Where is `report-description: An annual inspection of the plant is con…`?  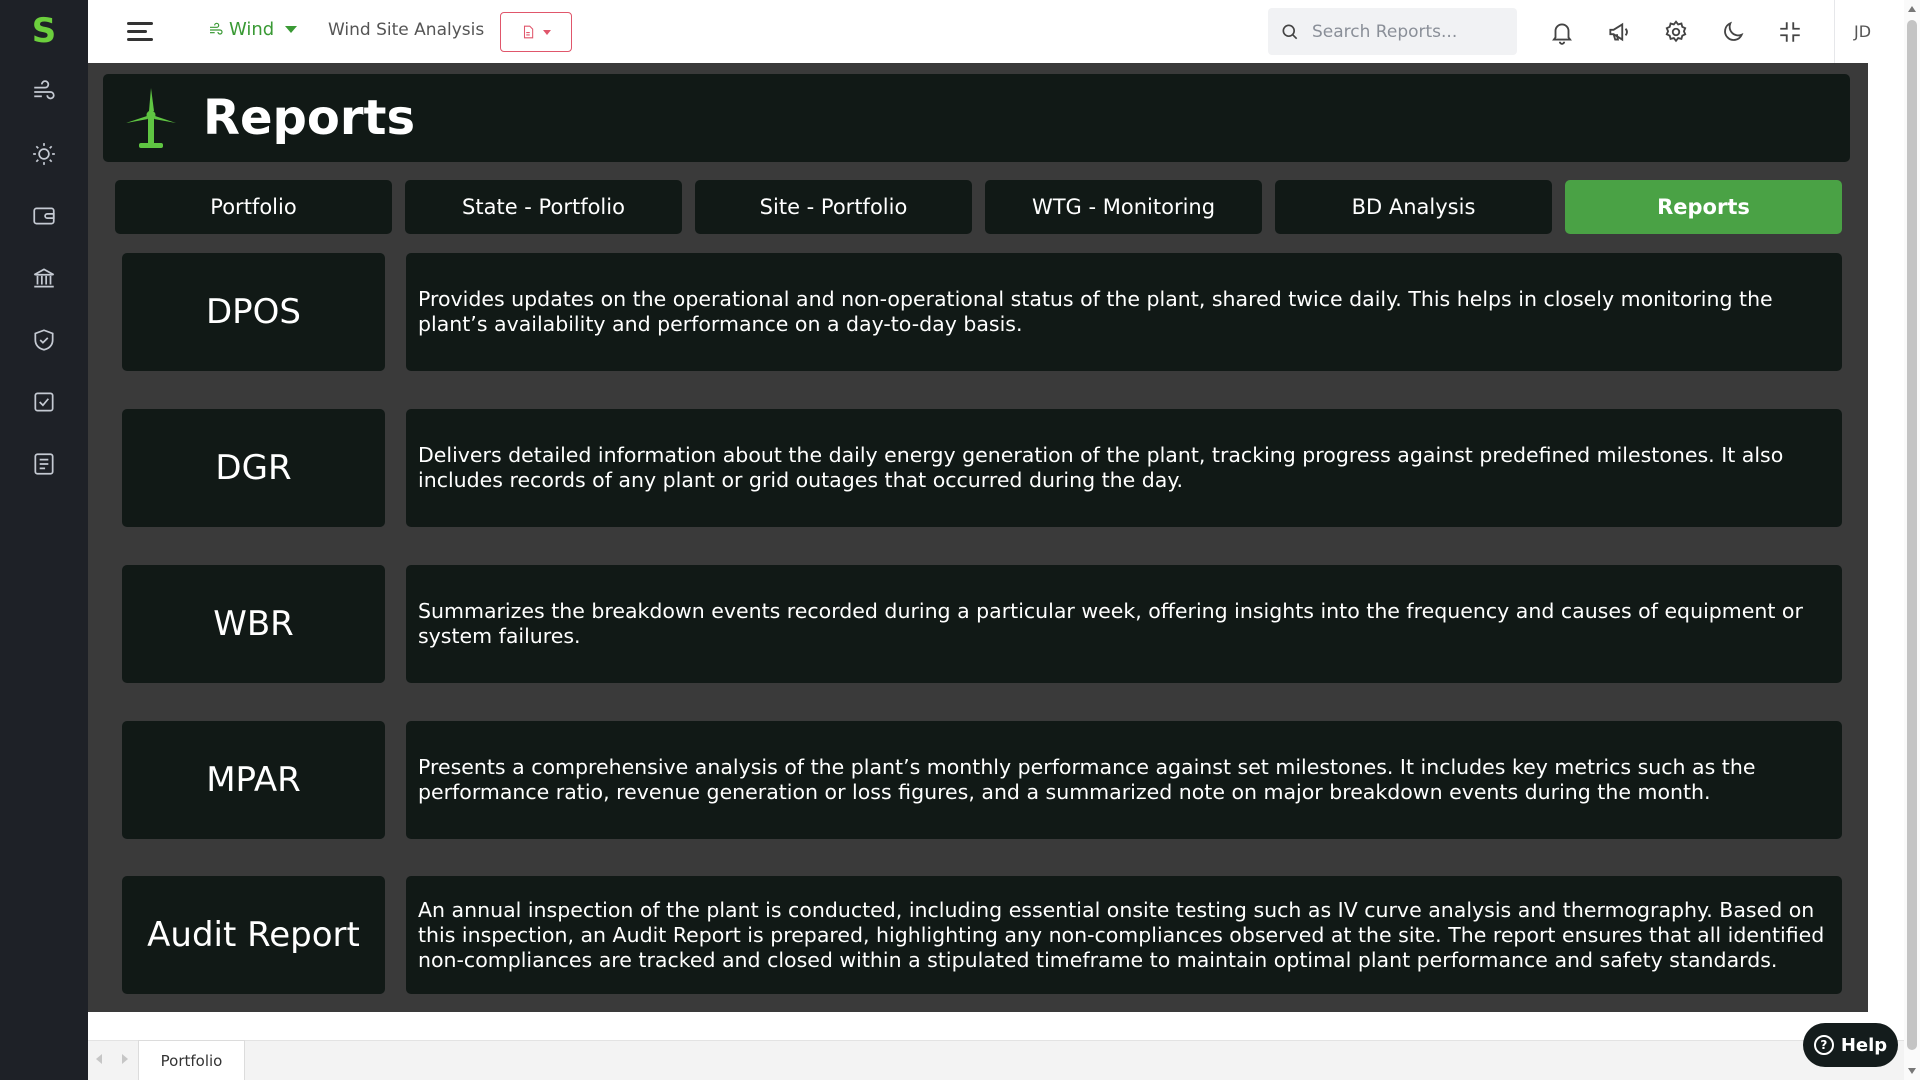
report-description: An annual inspection of the plant is con… is located at coordinates (1124, 935).